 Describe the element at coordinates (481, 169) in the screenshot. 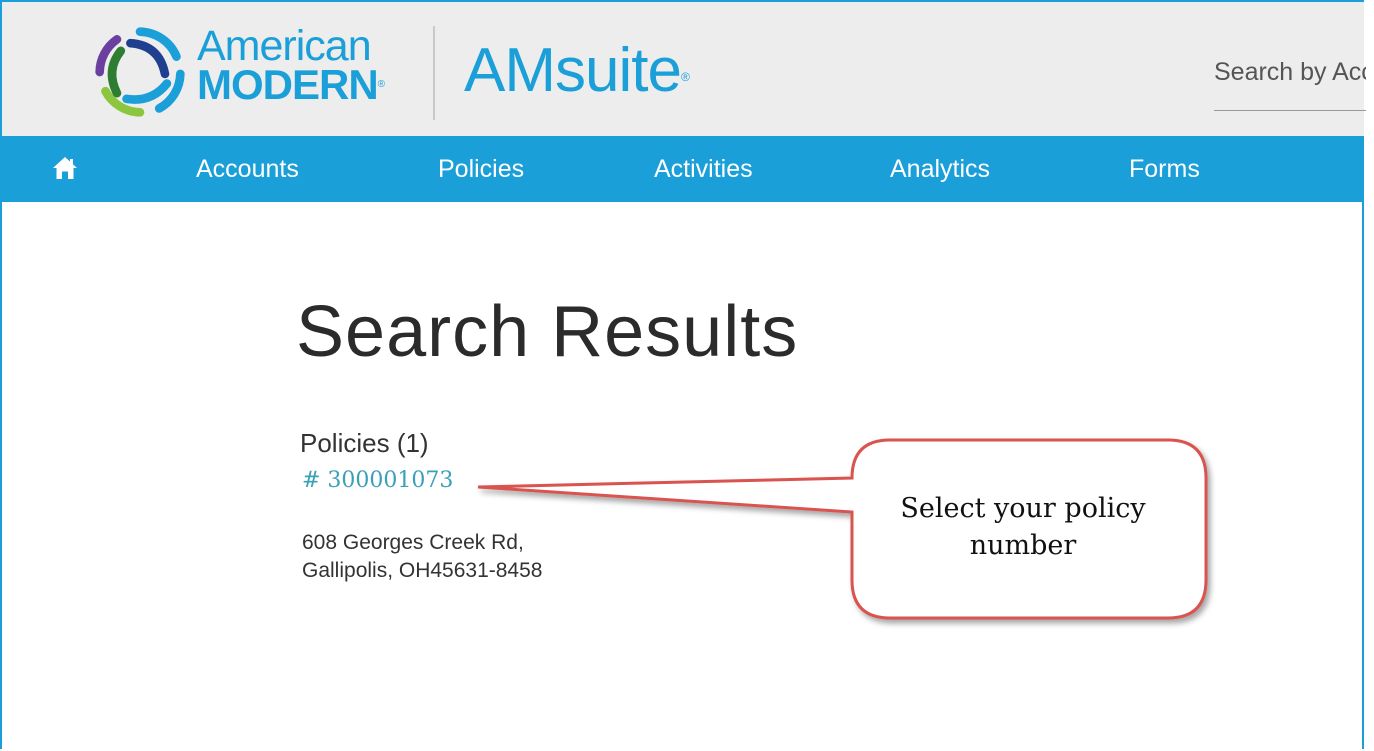

I see `nav-policies: Policies` at that location.